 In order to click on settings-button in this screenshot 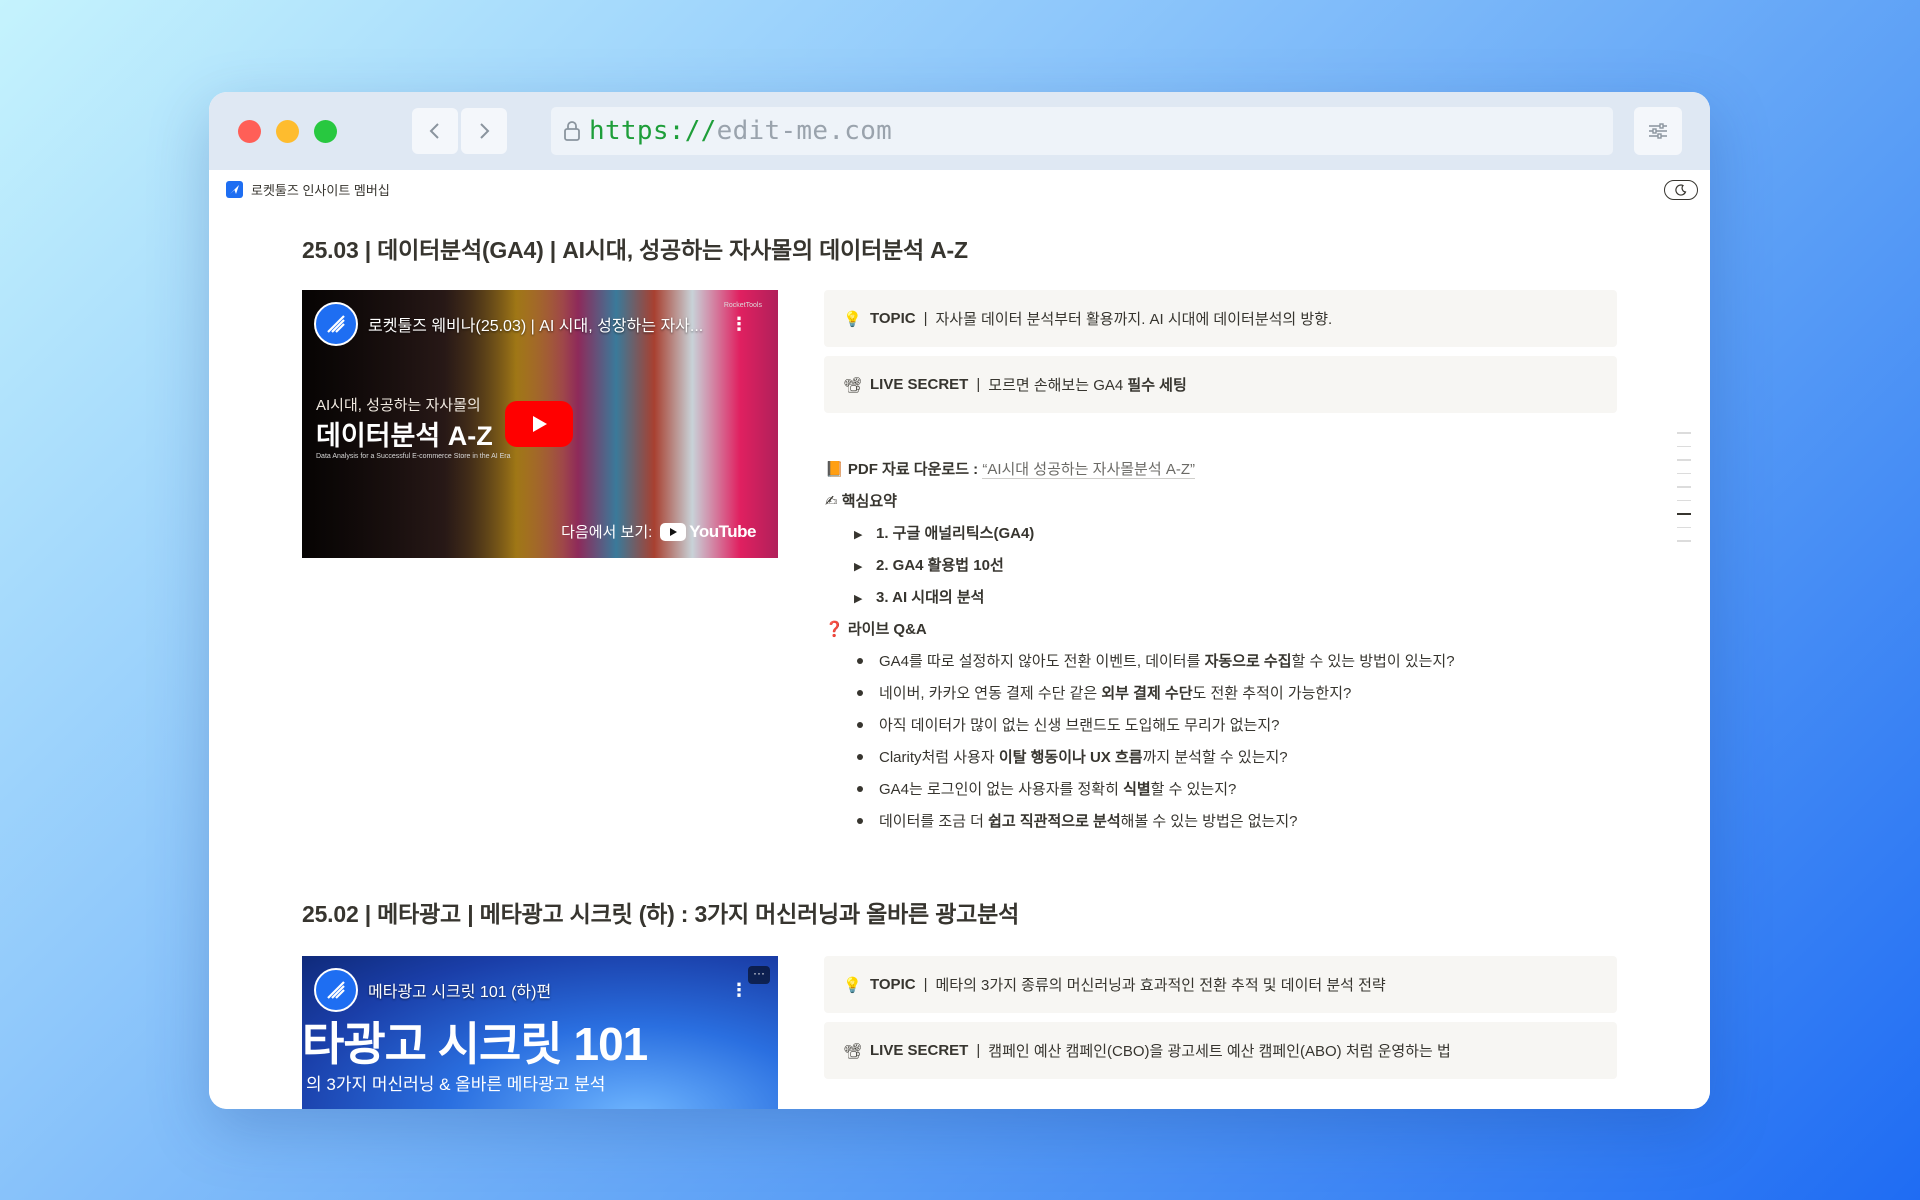, I will do `click(1658, 131)`.